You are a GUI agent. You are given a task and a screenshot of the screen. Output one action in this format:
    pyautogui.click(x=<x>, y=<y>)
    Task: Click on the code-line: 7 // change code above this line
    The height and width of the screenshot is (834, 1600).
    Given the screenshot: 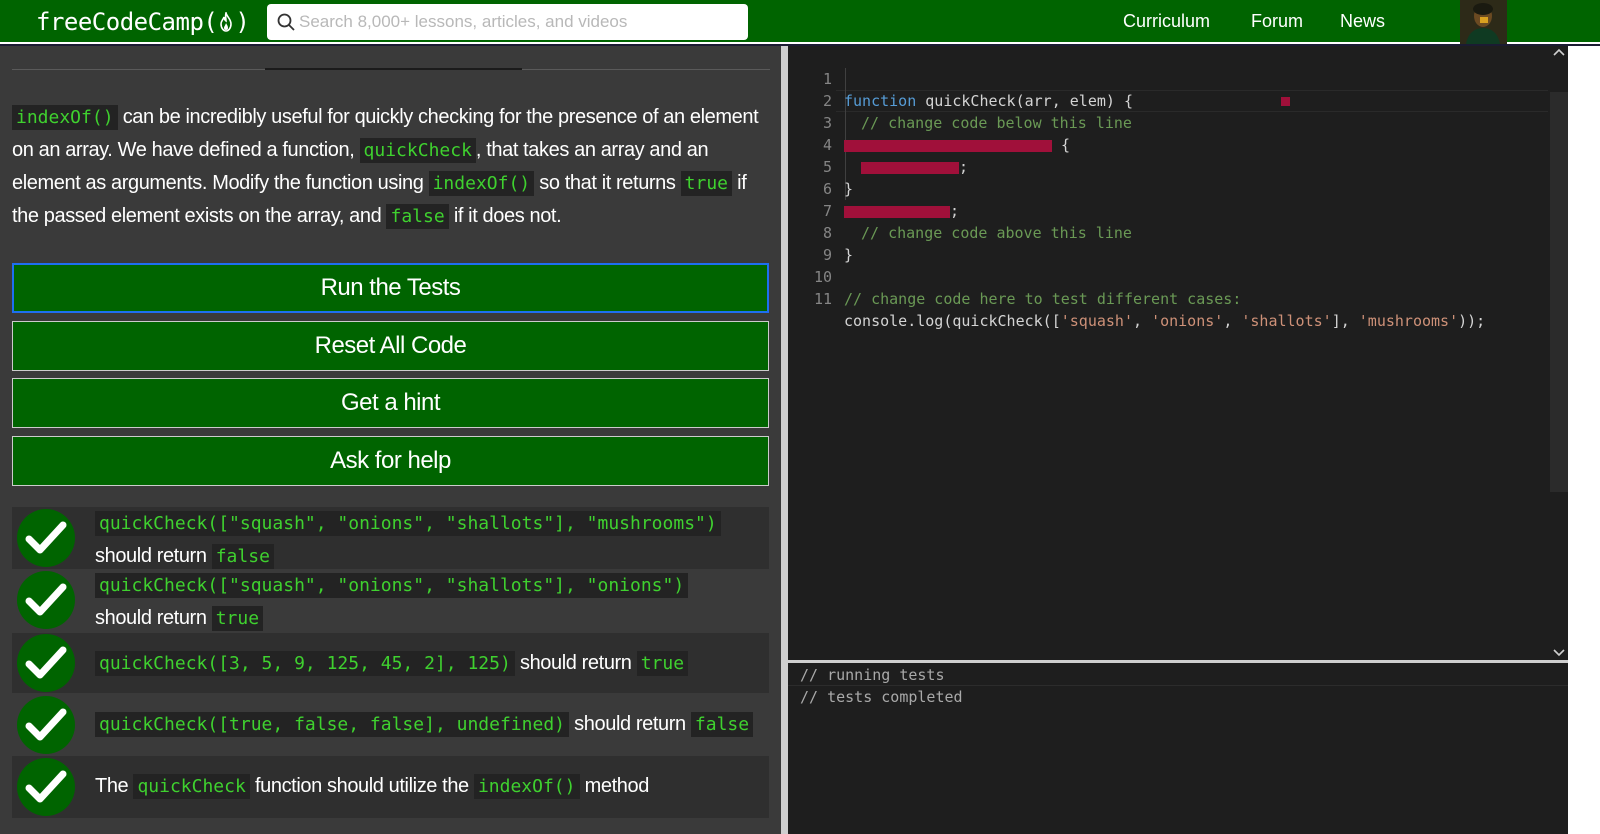 What is the action you would take?
    pyautogui.click(x=1168, y=210)
    